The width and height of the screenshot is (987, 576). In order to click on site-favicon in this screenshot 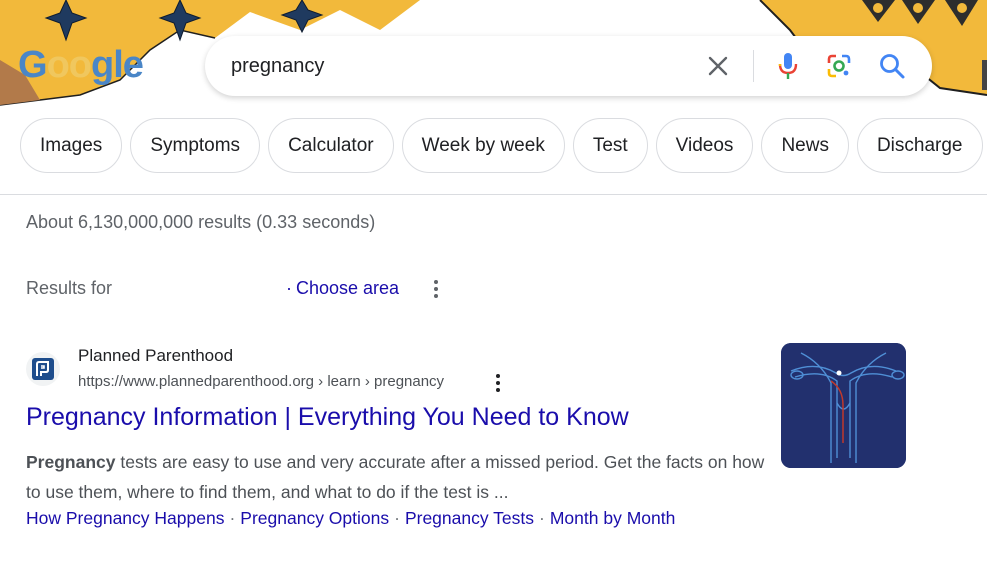, I will do `click(43, 369)`.